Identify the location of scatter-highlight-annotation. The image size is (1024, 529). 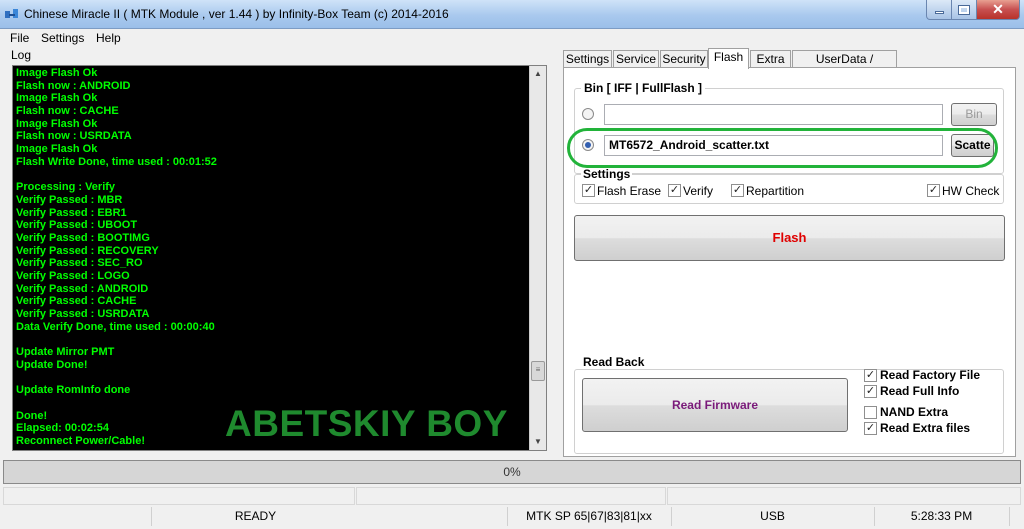
(782, 148).